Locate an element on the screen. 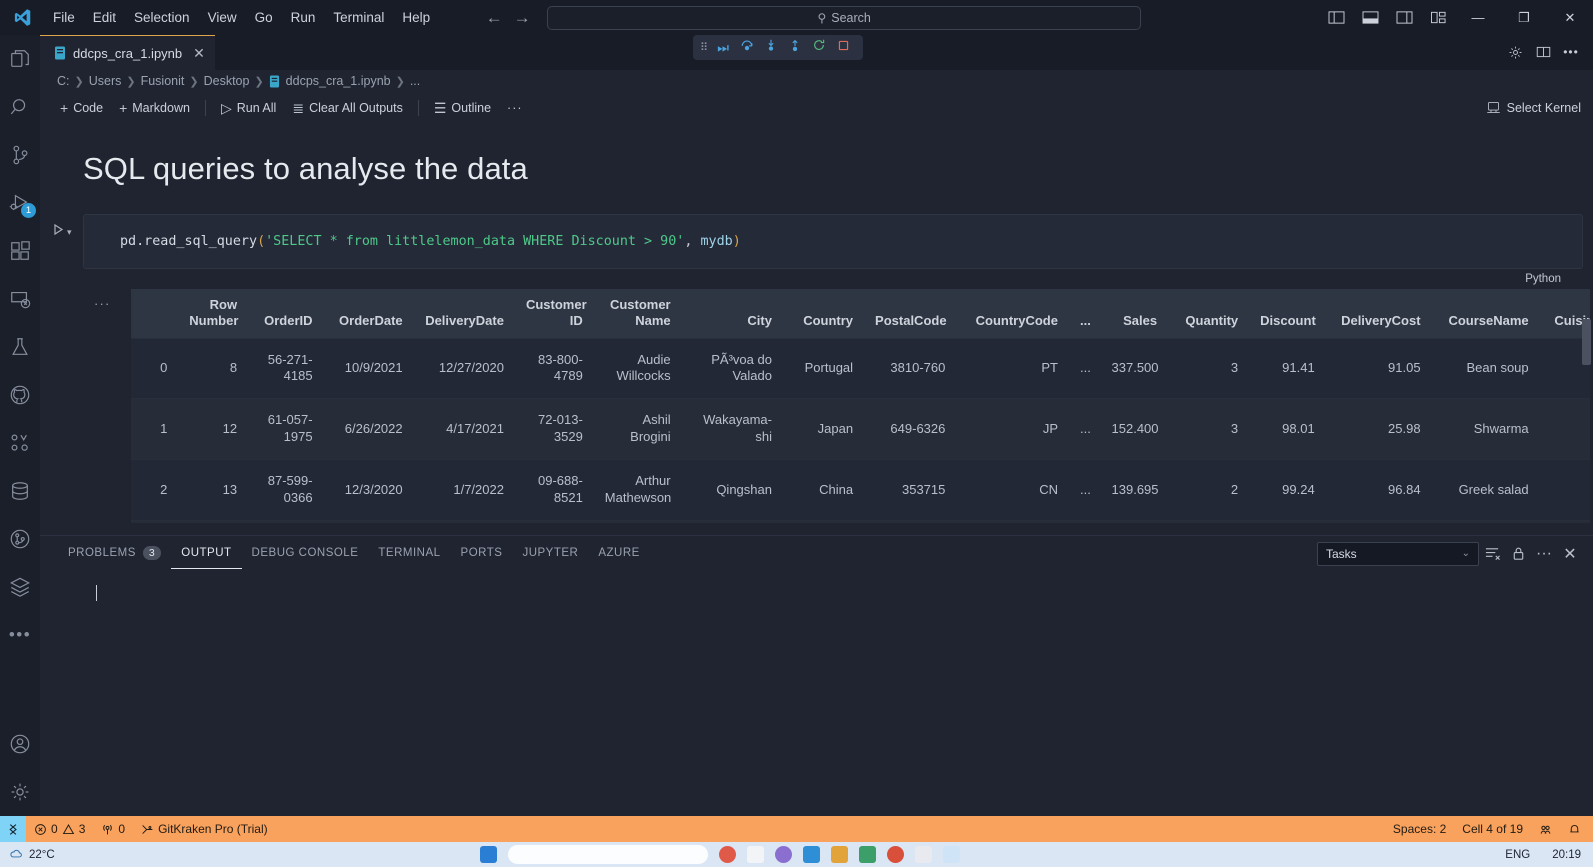  taskbar-language: ENG is located at coordinates (1517, 855).